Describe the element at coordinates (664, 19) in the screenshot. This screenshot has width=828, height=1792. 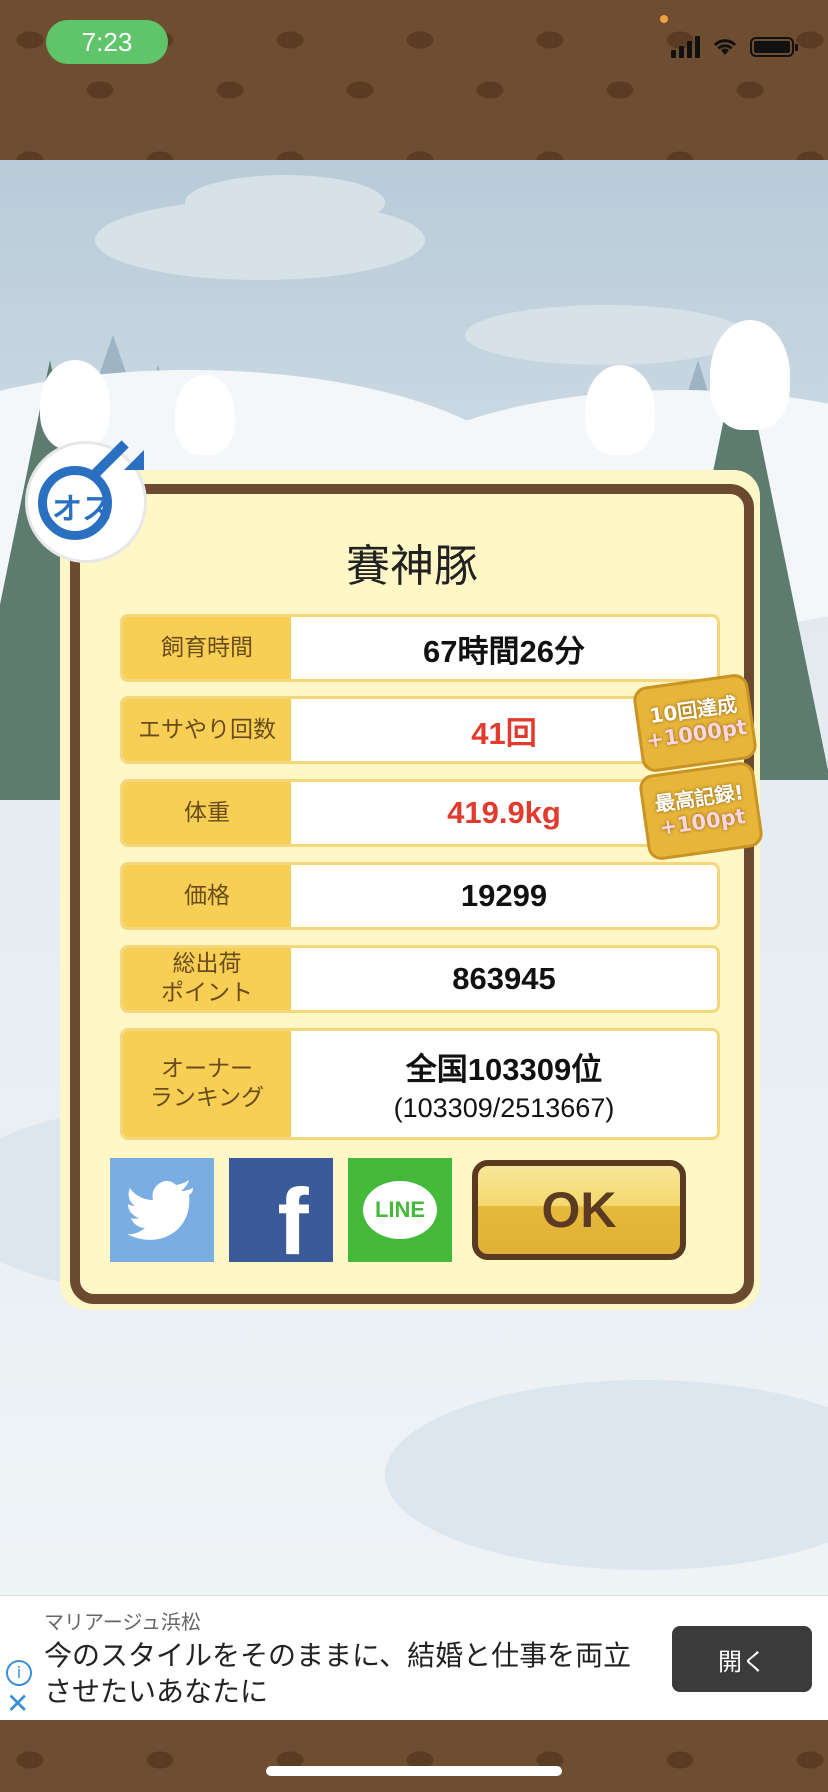
I see `recording-dot` at that location.